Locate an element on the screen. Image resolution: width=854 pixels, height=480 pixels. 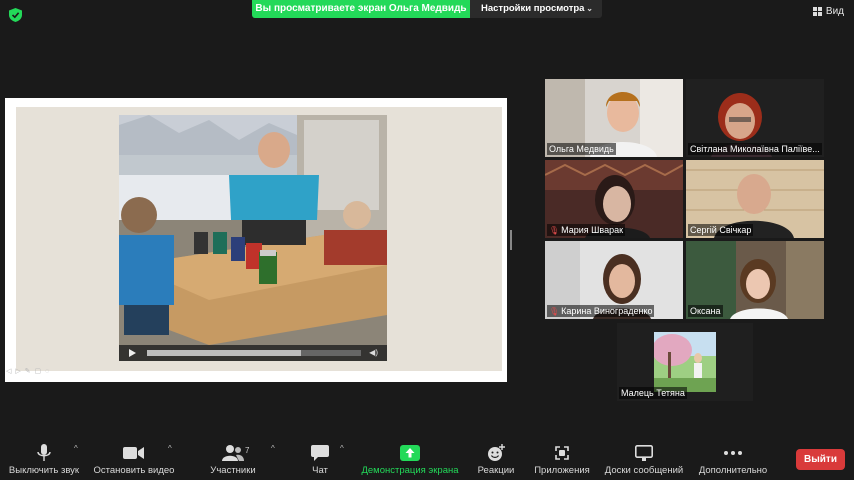
participants-icon is located at coordinates (233, 453).